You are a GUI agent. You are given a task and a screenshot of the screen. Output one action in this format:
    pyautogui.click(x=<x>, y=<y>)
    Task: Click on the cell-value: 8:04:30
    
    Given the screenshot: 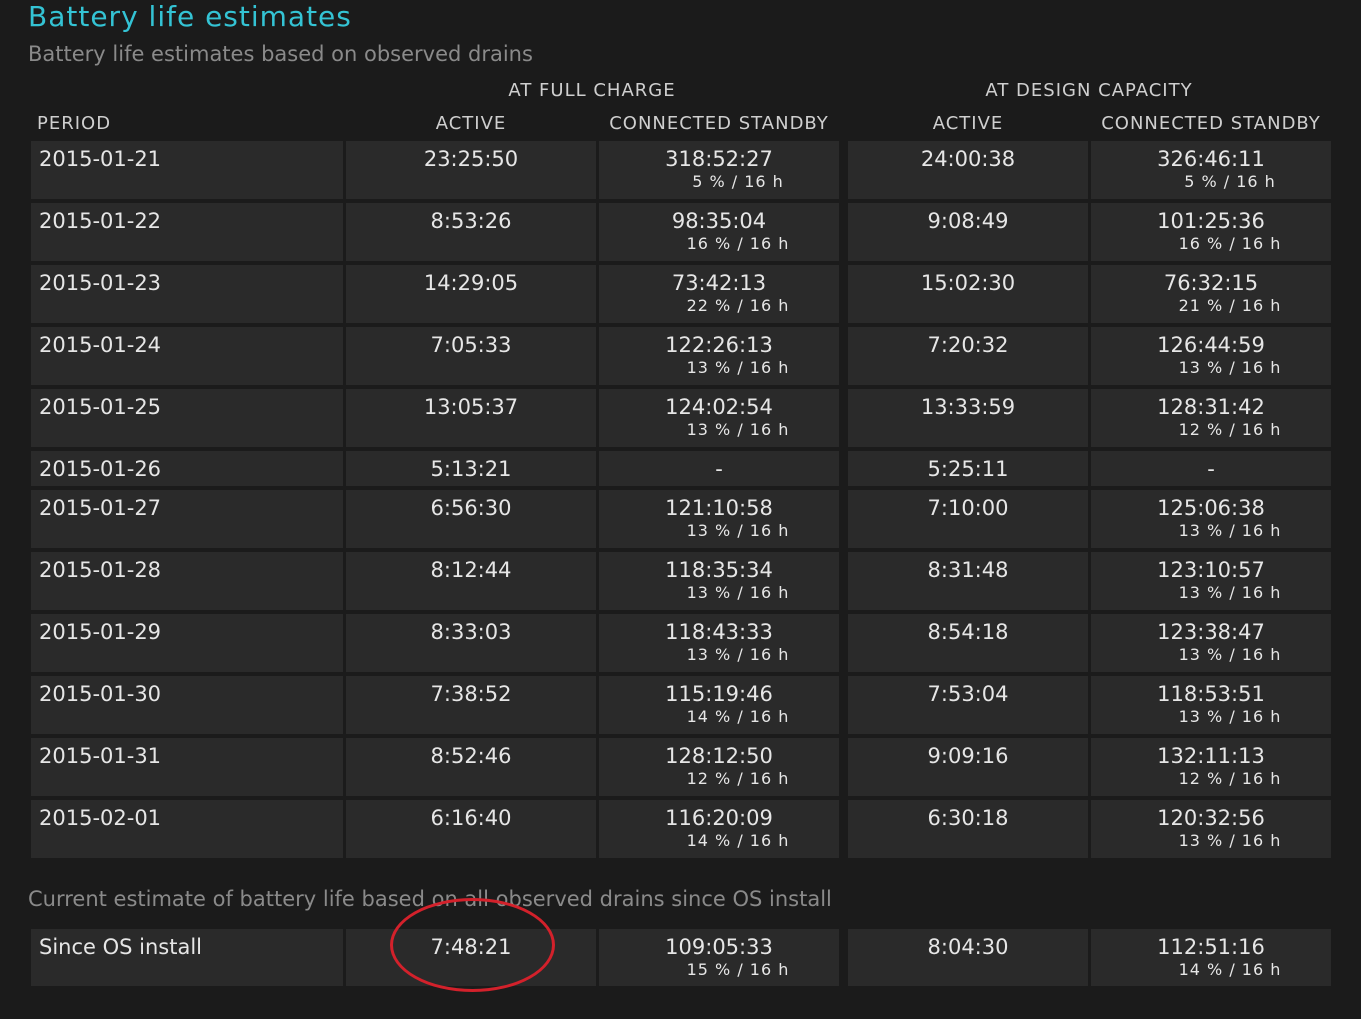 What is the action you would take?
    pyautogui.click(x=968, y=947)
    